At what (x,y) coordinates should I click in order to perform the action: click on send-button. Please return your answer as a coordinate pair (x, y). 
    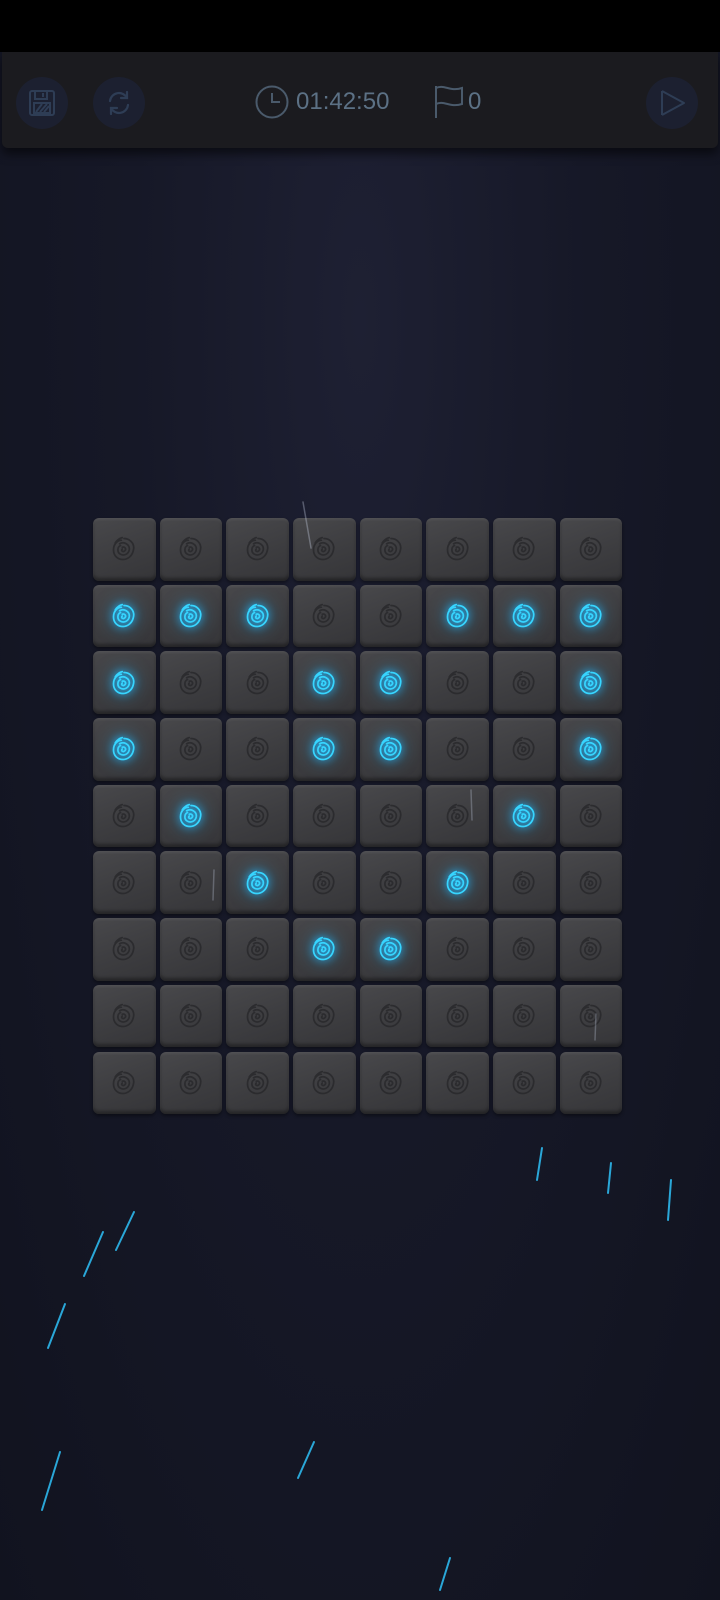
    Looking at the image, I should click on (672, 103).